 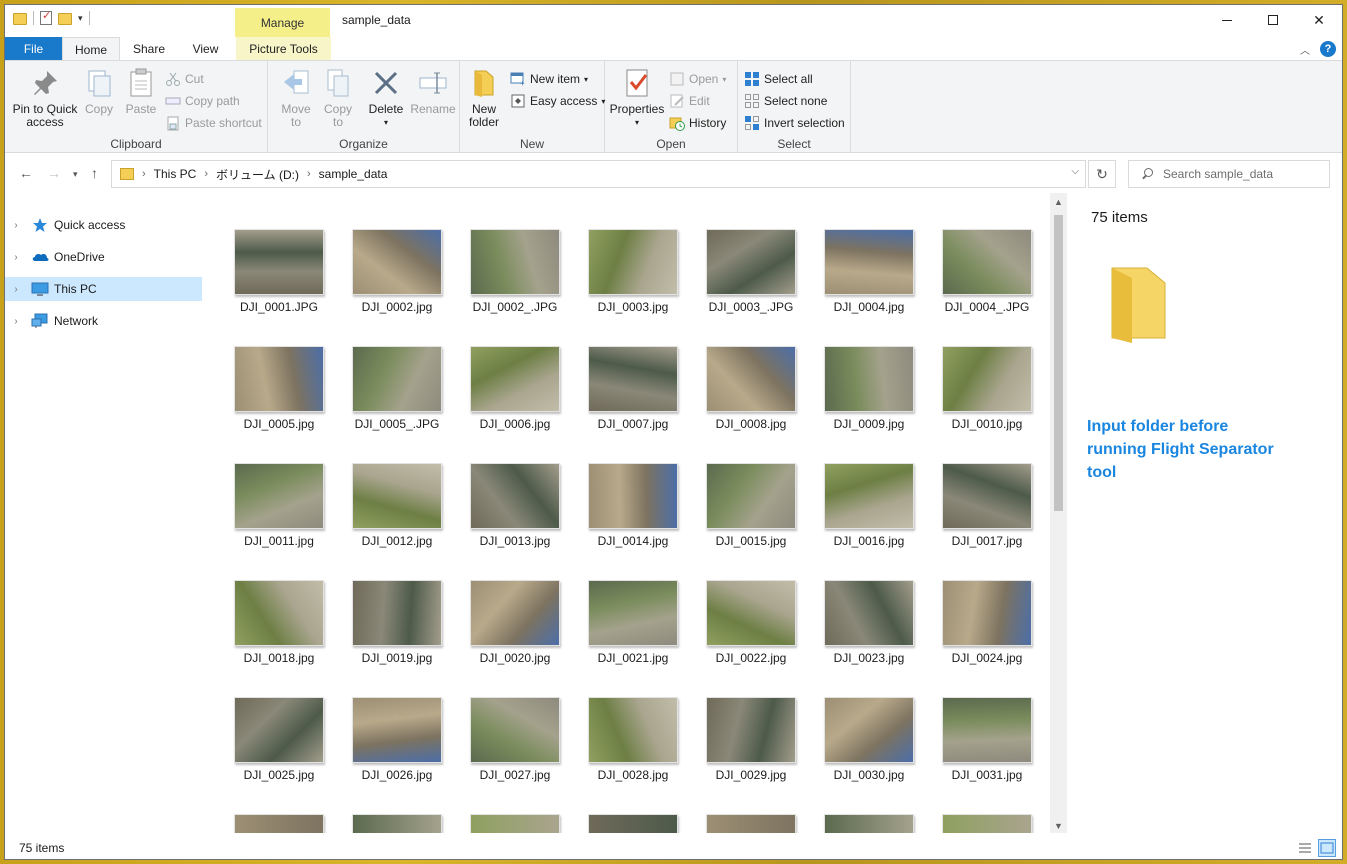 I want to click on breadcrumb-volume-d: ボリューム (D:), so click(x=257, y=174).